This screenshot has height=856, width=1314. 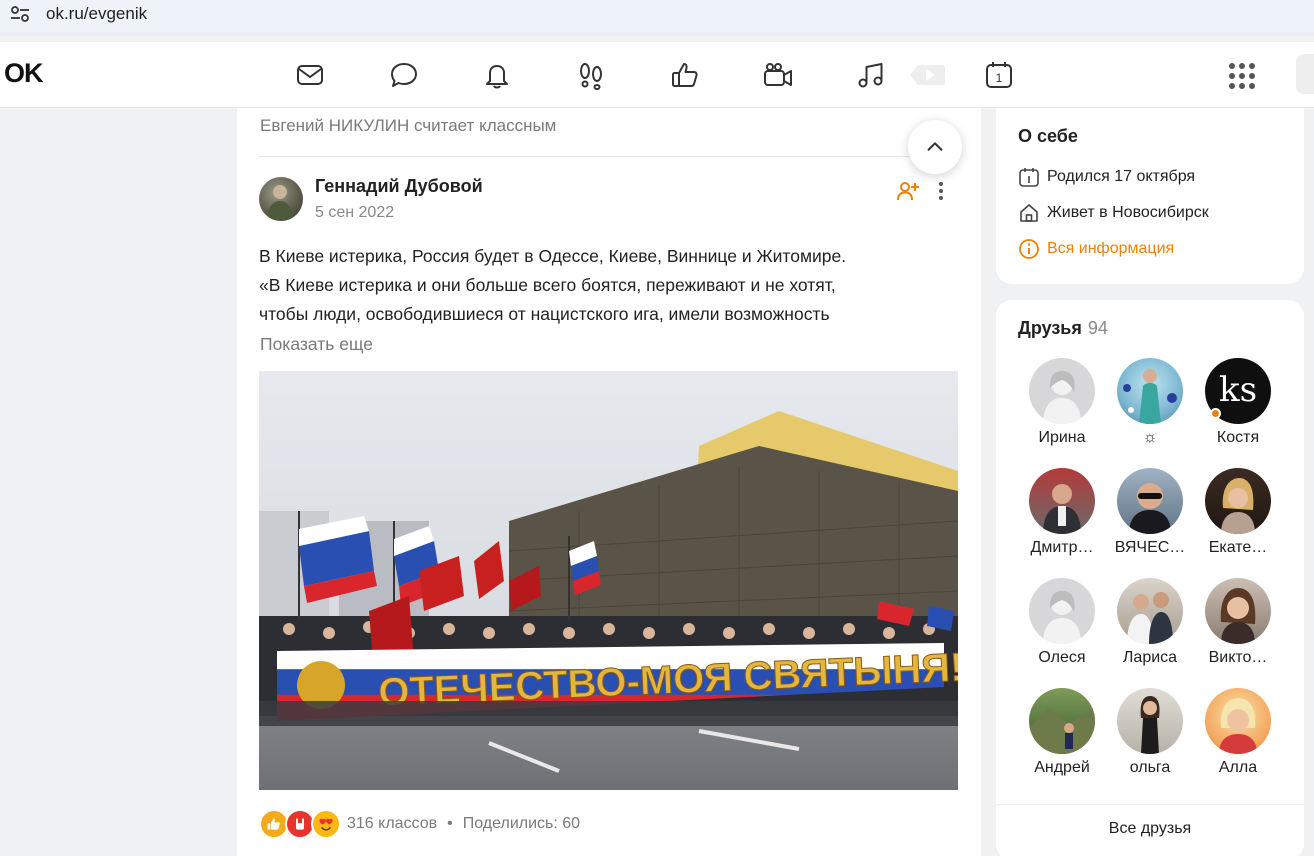 I want to click on online-indicator, so click(x=1215, y=413).